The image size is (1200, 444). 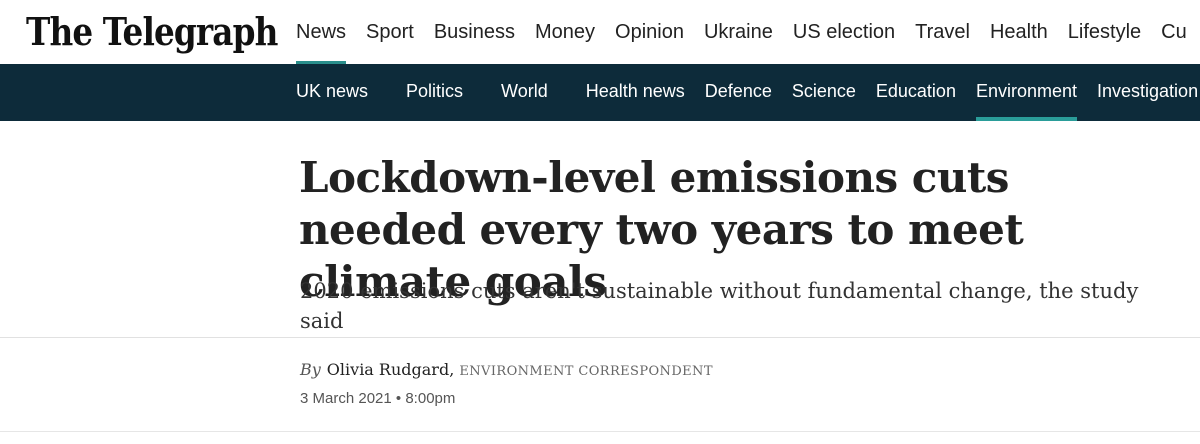 What do you see at coordinates (1019, 32) in the screenshot?
I see `main-nav-health: Health` at bounding box center [1019, 32].